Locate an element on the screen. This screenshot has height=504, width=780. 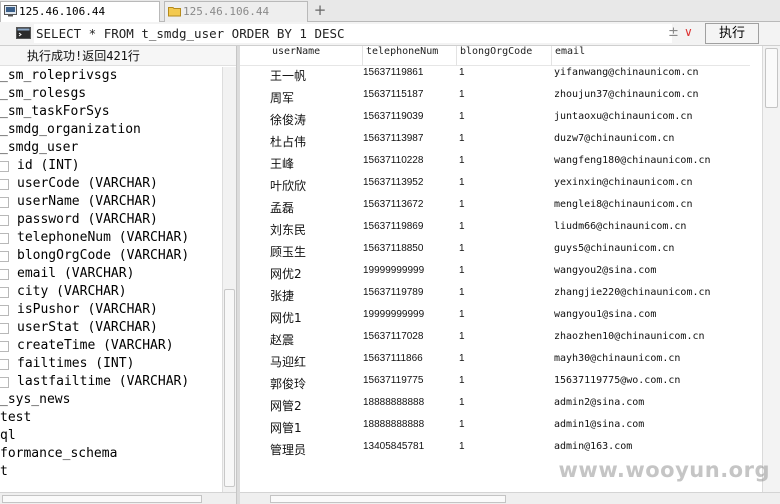
grid-horizontal-scrollbar is located at coordinates (510, 498).